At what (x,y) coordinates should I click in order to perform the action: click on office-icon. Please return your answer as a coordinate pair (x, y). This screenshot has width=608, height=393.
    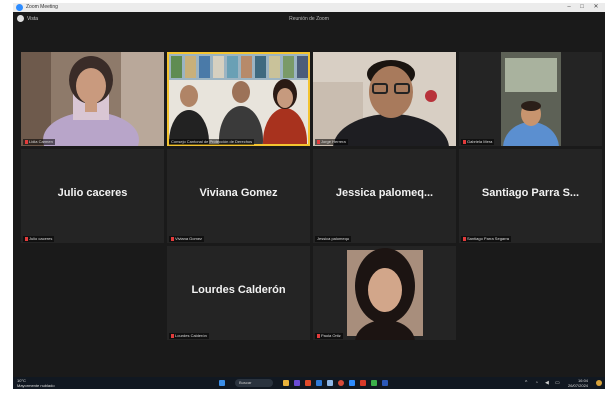
    Looking at the image, I should click on (308, 383).